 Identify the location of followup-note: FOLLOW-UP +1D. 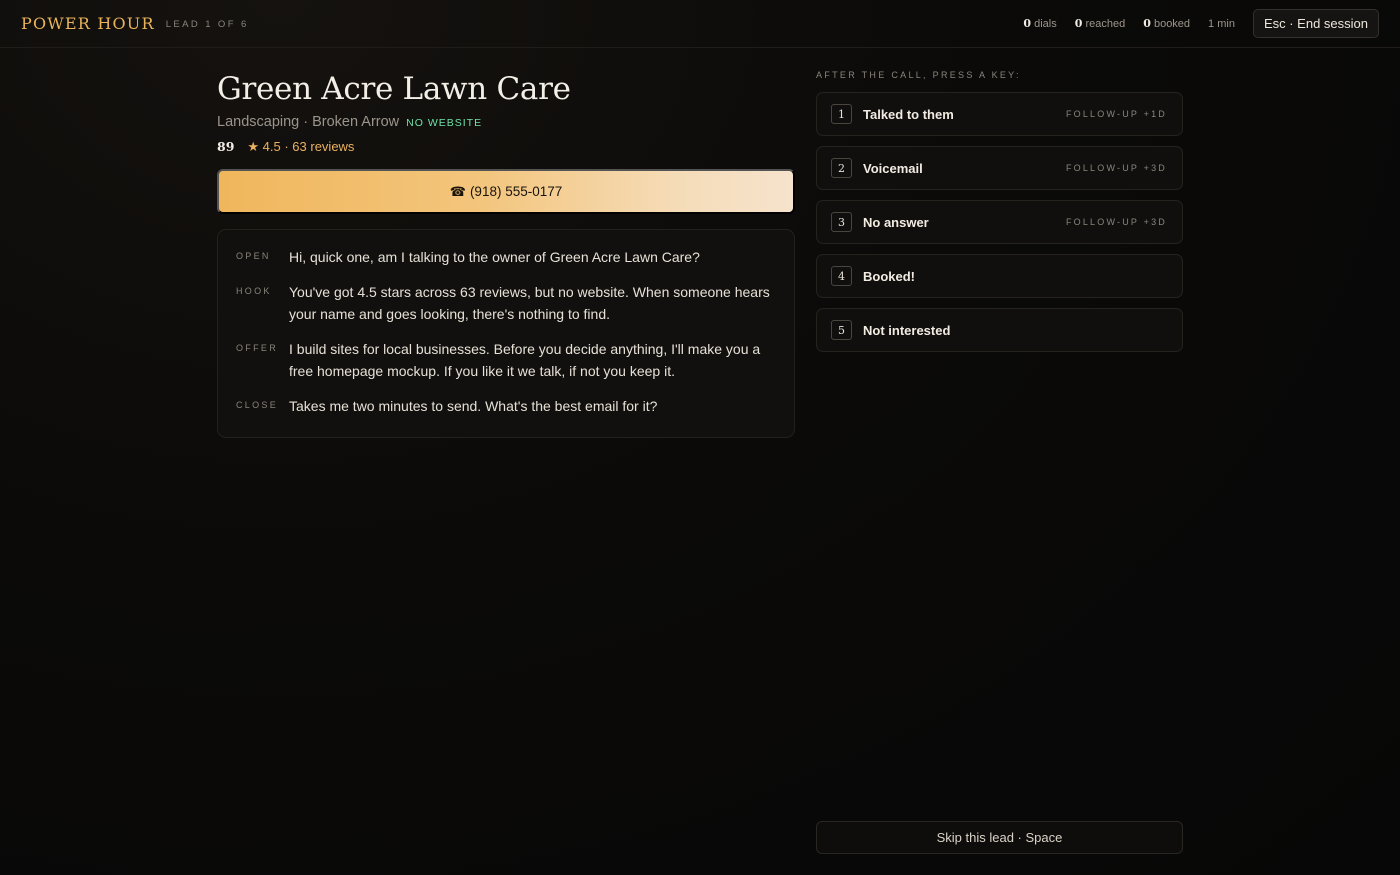
(1116, 114).